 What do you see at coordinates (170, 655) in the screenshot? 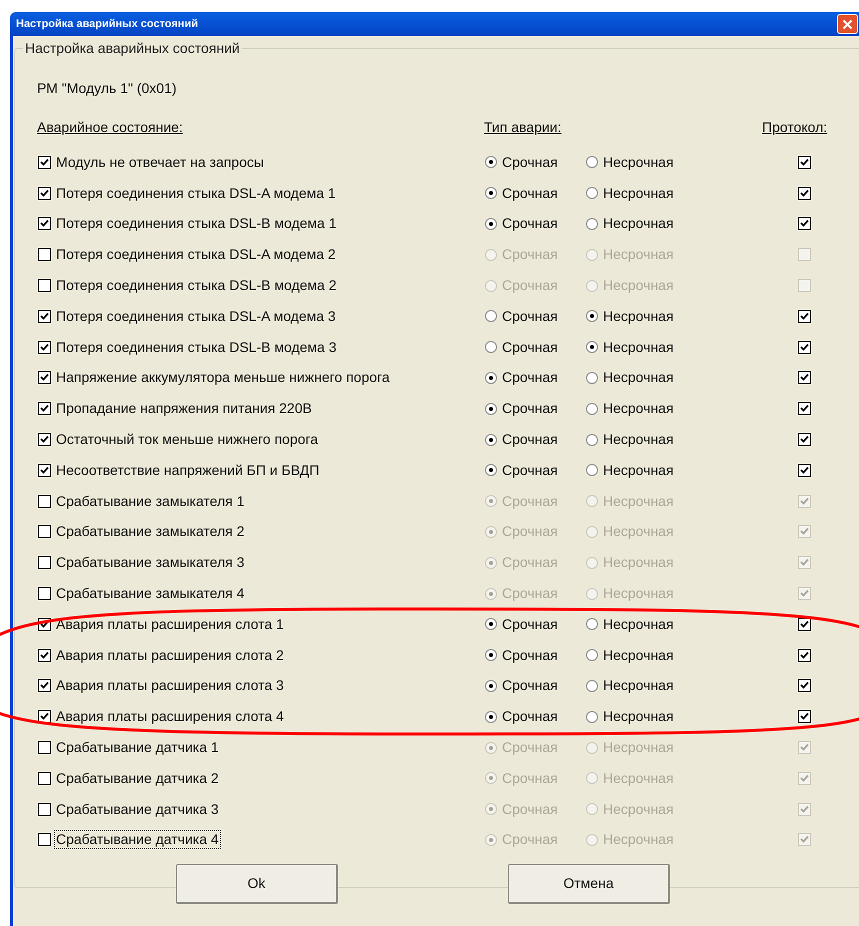
I see `alarm-label: Авария платы расширения слота 2` at bounding box center [170, 655].